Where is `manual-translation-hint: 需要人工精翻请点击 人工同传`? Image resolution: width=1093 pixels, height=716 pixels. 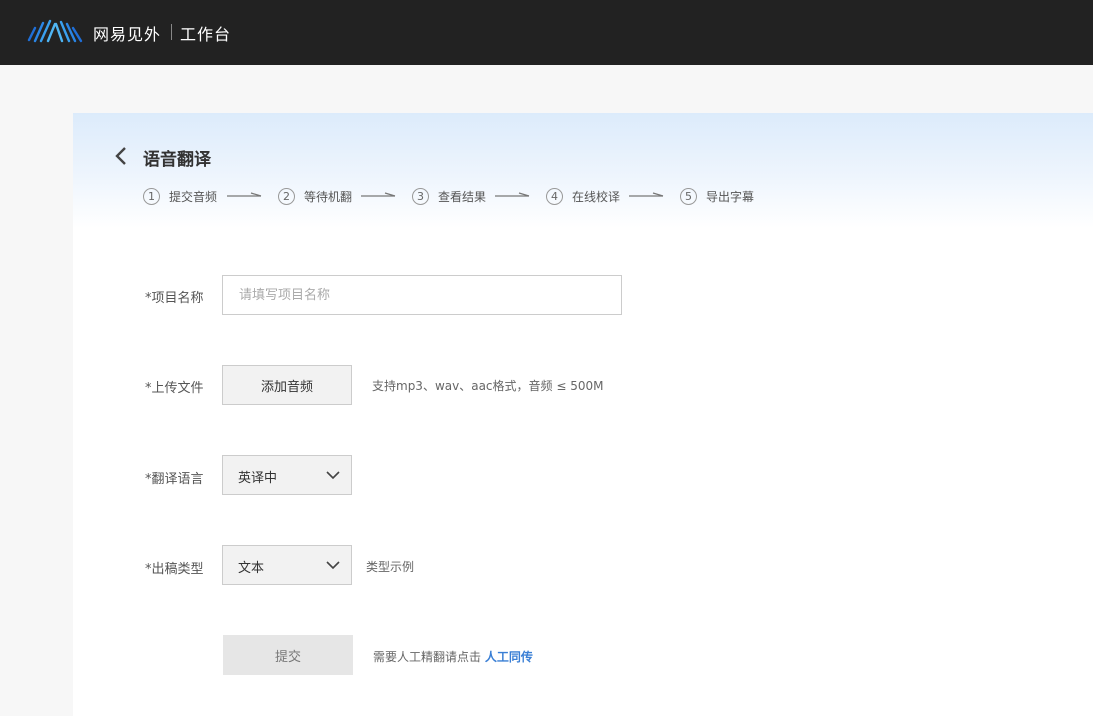
manual-translation-hint: 需要人工精翻请点击 人工同传 is located at coordinates (453, 656).